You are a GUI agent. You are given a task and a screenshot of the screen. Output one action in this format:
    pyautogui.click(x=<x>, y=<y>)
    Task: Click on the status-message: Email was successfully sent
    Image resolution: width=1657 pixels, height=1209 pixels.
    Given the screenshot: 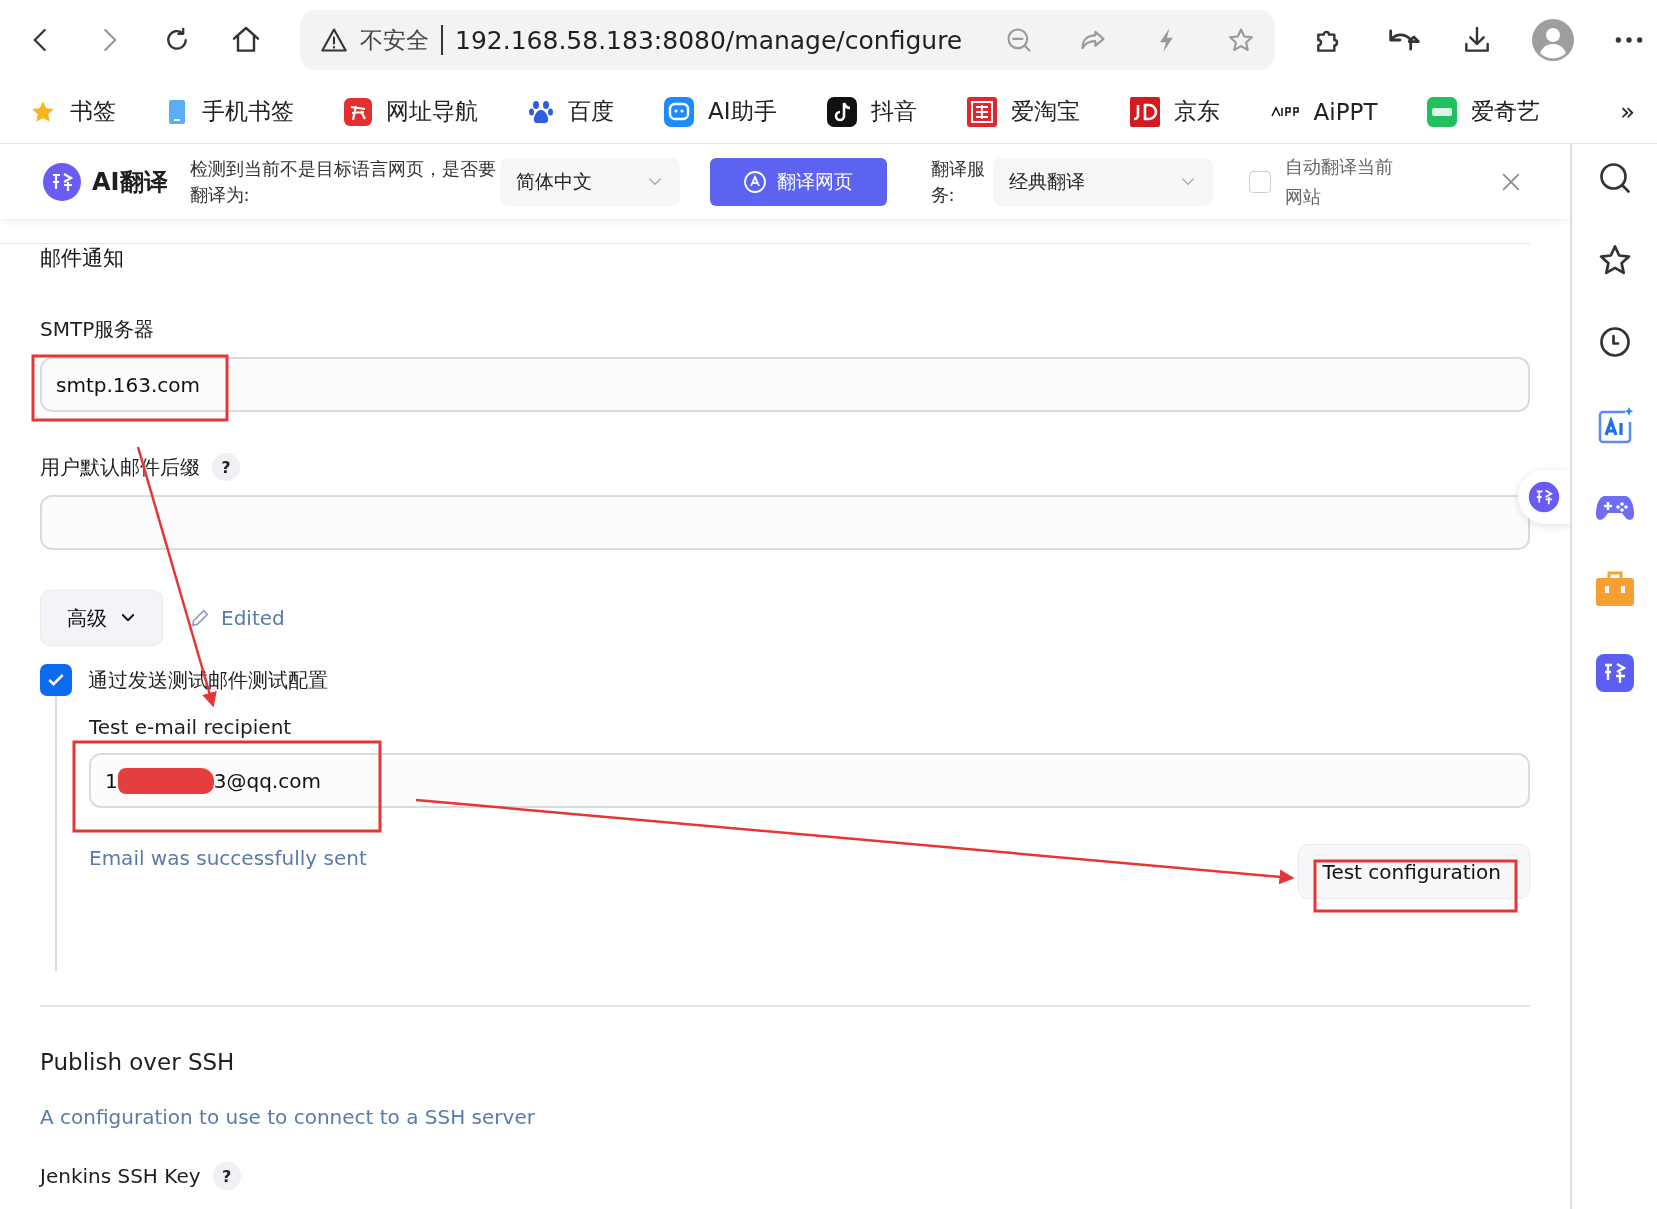 What is the action you would take?
    pyautogui.click(x=228, y=858)
    